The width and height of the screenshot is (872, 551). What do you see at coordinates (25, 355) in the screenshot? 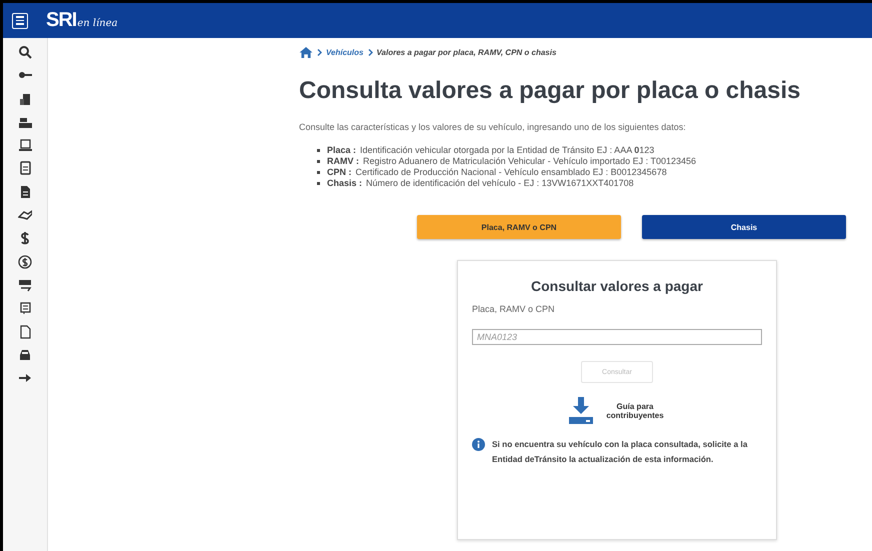
I see `car-icon` at bounding box center [25, 355].